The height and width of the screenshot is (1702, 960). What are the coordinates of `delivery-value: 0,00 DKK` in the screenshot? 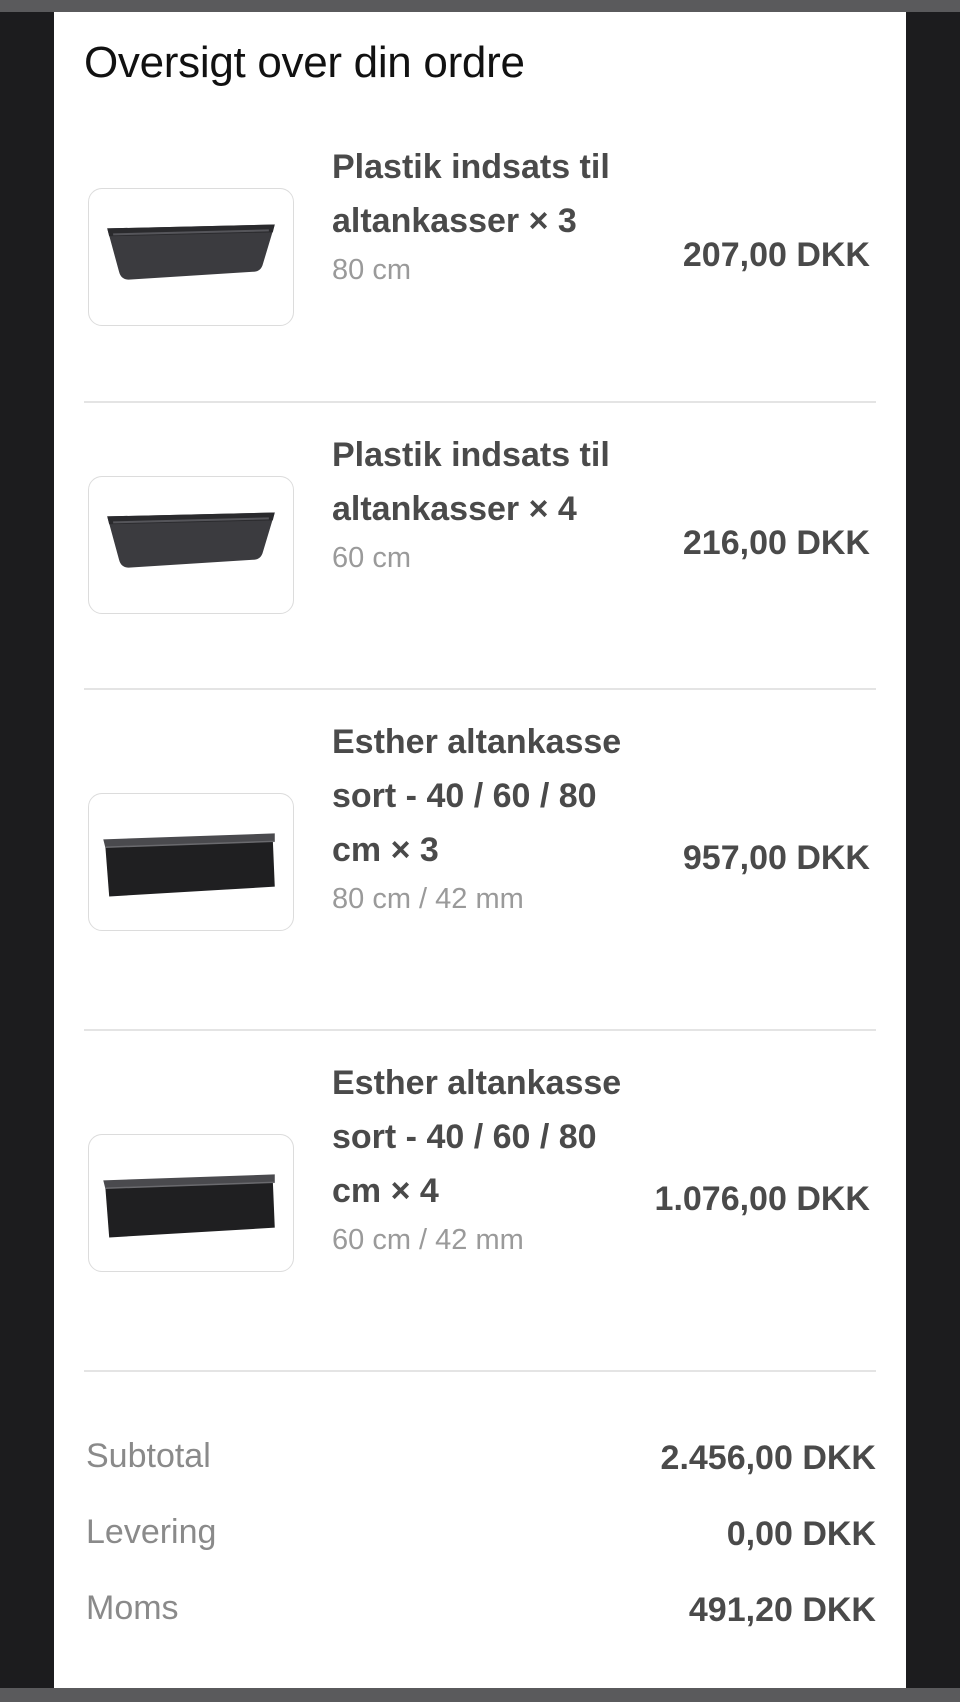 It's located at (801, 1534).